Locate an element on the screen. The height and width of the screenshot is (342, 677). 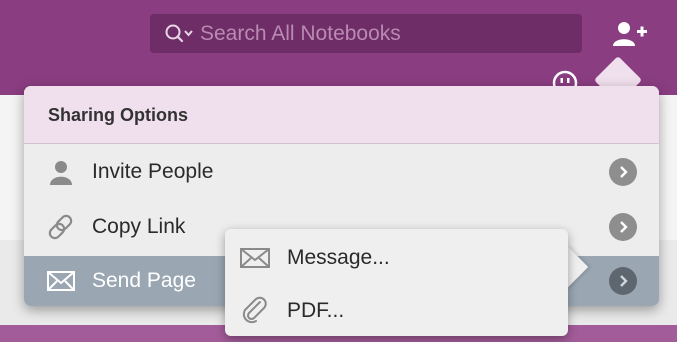
add-user-icon is located at coordinates (630, 34).